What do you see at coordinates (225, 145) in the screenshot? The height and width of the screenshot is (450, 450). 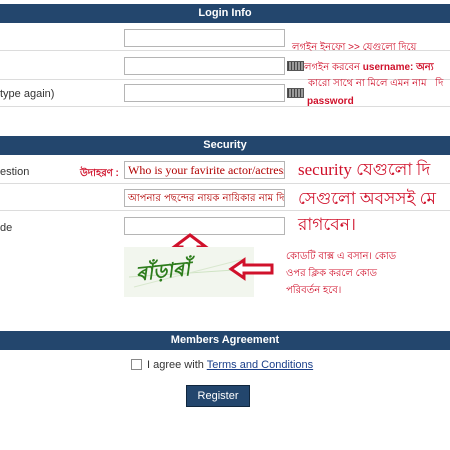 I see `security-header: Security` at bounding box center [225, 145].